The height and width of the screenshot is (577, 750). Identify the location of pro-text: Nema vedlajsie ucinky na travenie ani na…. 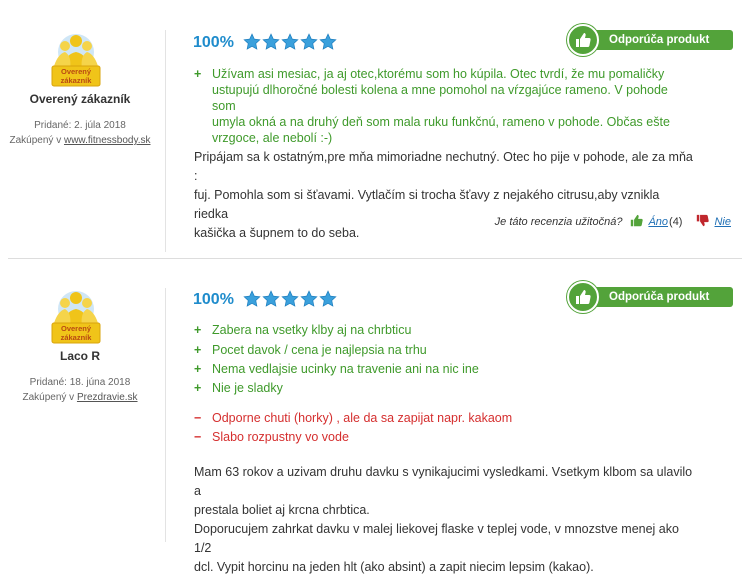
(345, 369).